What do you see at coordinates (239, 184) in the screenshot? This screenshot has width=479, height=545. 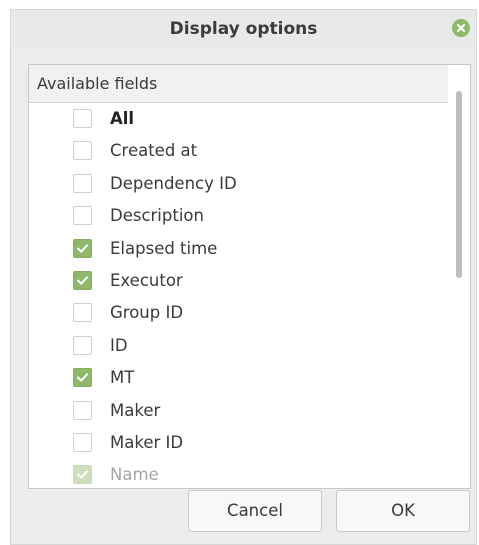 I see `field-row-dependency-id: Dependency ID` at bounding box center [239, 184].